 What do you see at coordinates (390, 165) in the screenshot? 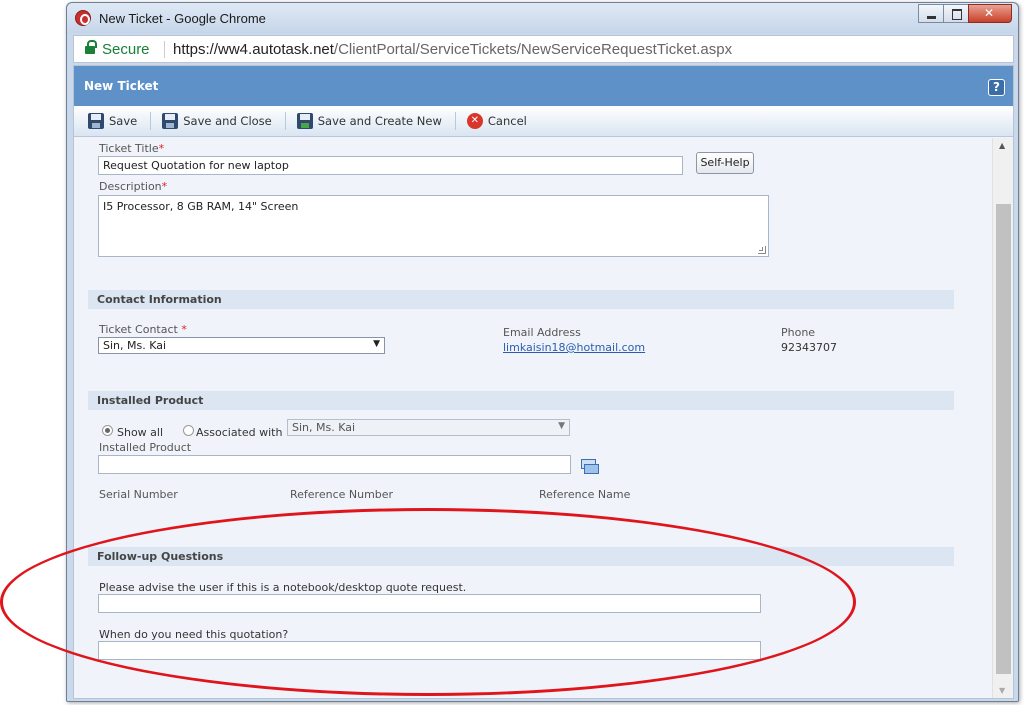
I see `ticket-title-input: Request Quotation for new laptop` at bounding box center [390, 165].